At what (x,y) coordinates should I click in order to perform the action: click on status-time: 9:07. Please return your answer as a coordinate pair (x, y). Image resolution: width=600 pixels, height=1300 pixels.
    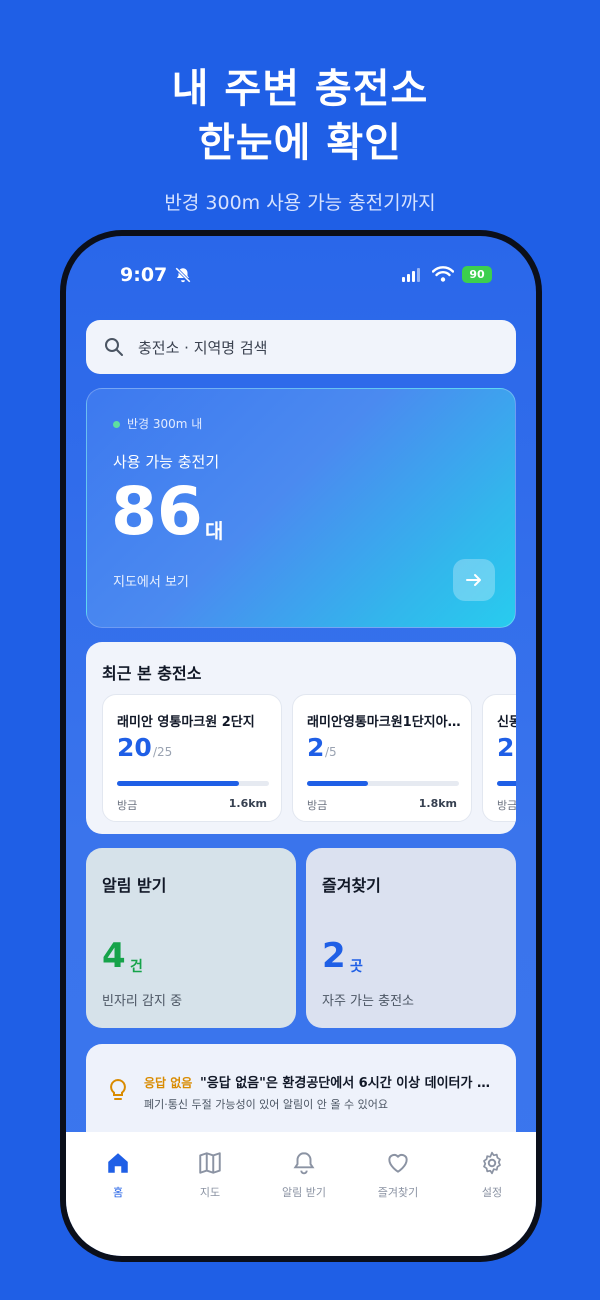
    Looking at the image, I should click on (144, 275).